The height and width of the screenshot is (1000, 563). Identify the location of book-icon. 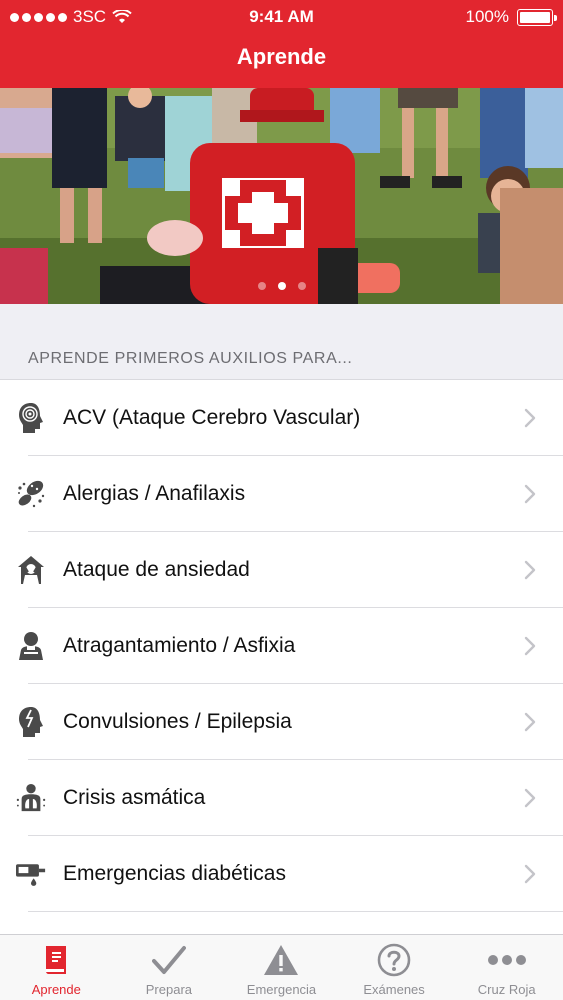
(56, 960).